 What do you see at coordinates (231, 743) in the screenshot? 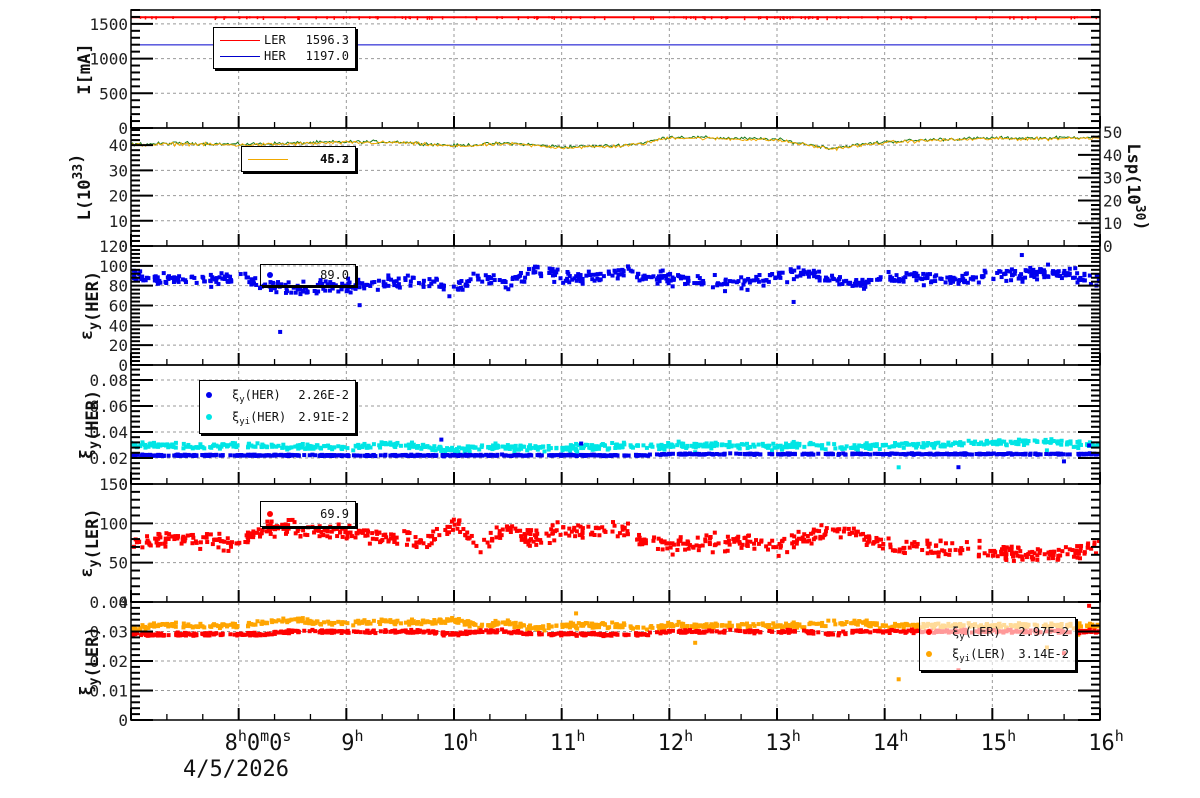
I see `x-label-part: 8` at bounding box center [231, 743].